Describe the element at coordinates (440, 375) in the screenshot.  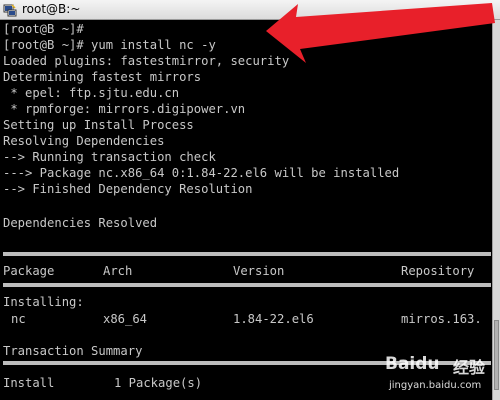
I see `baidu-jingyan-watermark: Baidu 经验 jingyan.baidu.com` at that location.